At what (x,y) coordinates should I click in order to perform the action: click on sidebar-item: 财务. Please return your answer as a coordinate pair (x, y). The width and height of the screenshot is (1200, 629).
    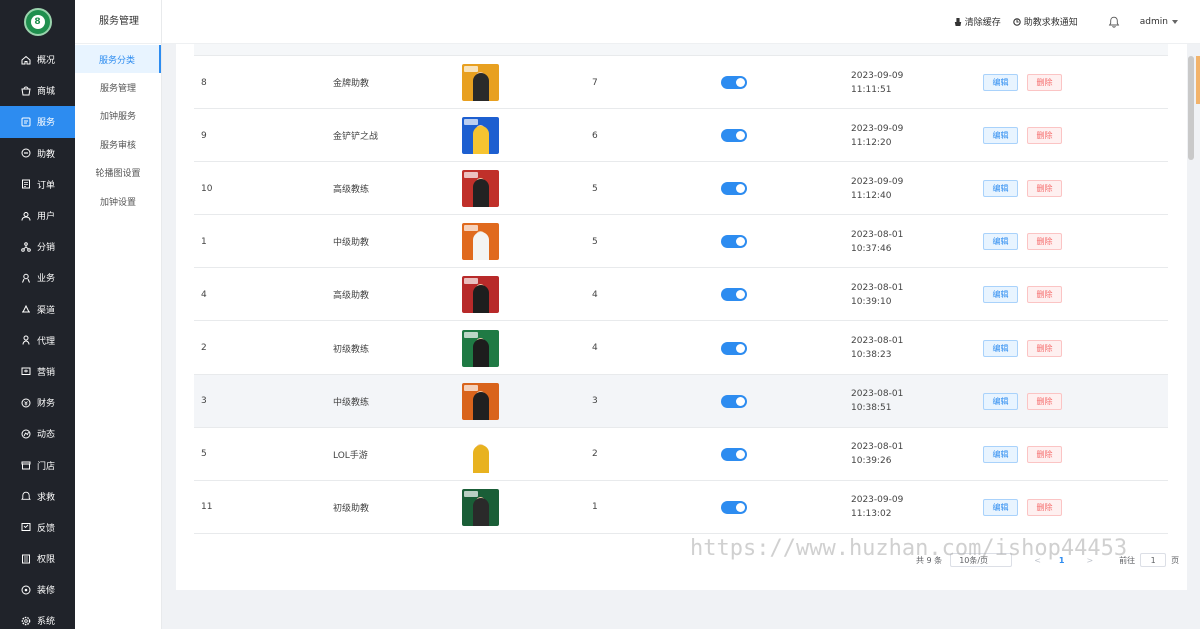
    Looking at the image, I should click on (37, 402).